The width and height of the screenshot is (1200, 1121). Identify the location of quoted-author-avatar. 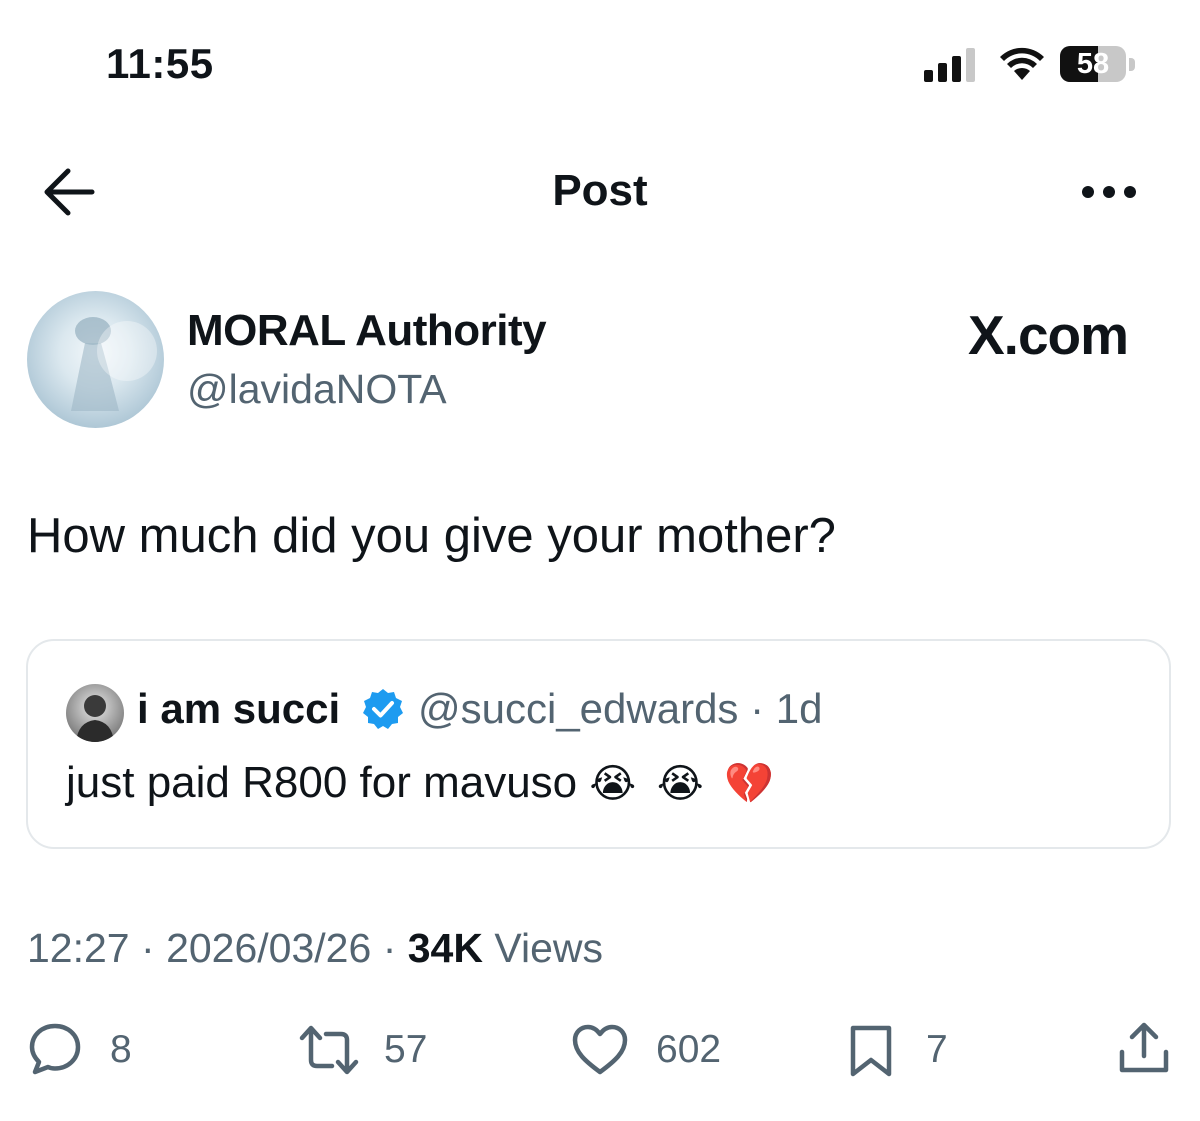
(95, 713).